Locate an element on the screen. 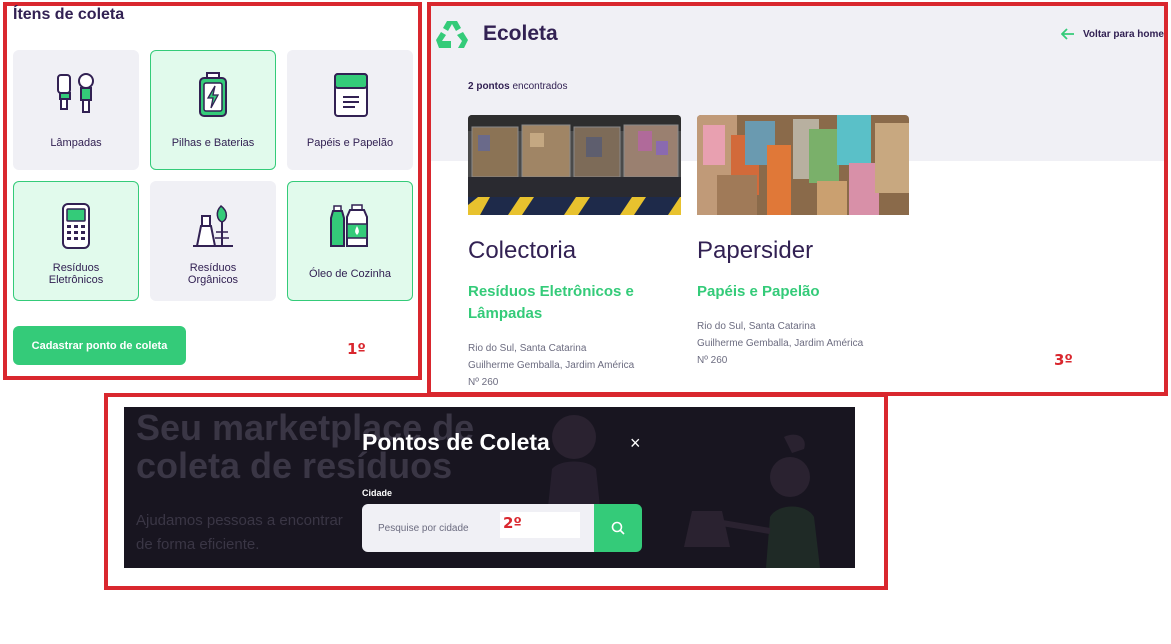 This screenshot has width=1171, height=644. register-point-button: Cadastrar ponto de coleta is located at coordinates (99, 345).